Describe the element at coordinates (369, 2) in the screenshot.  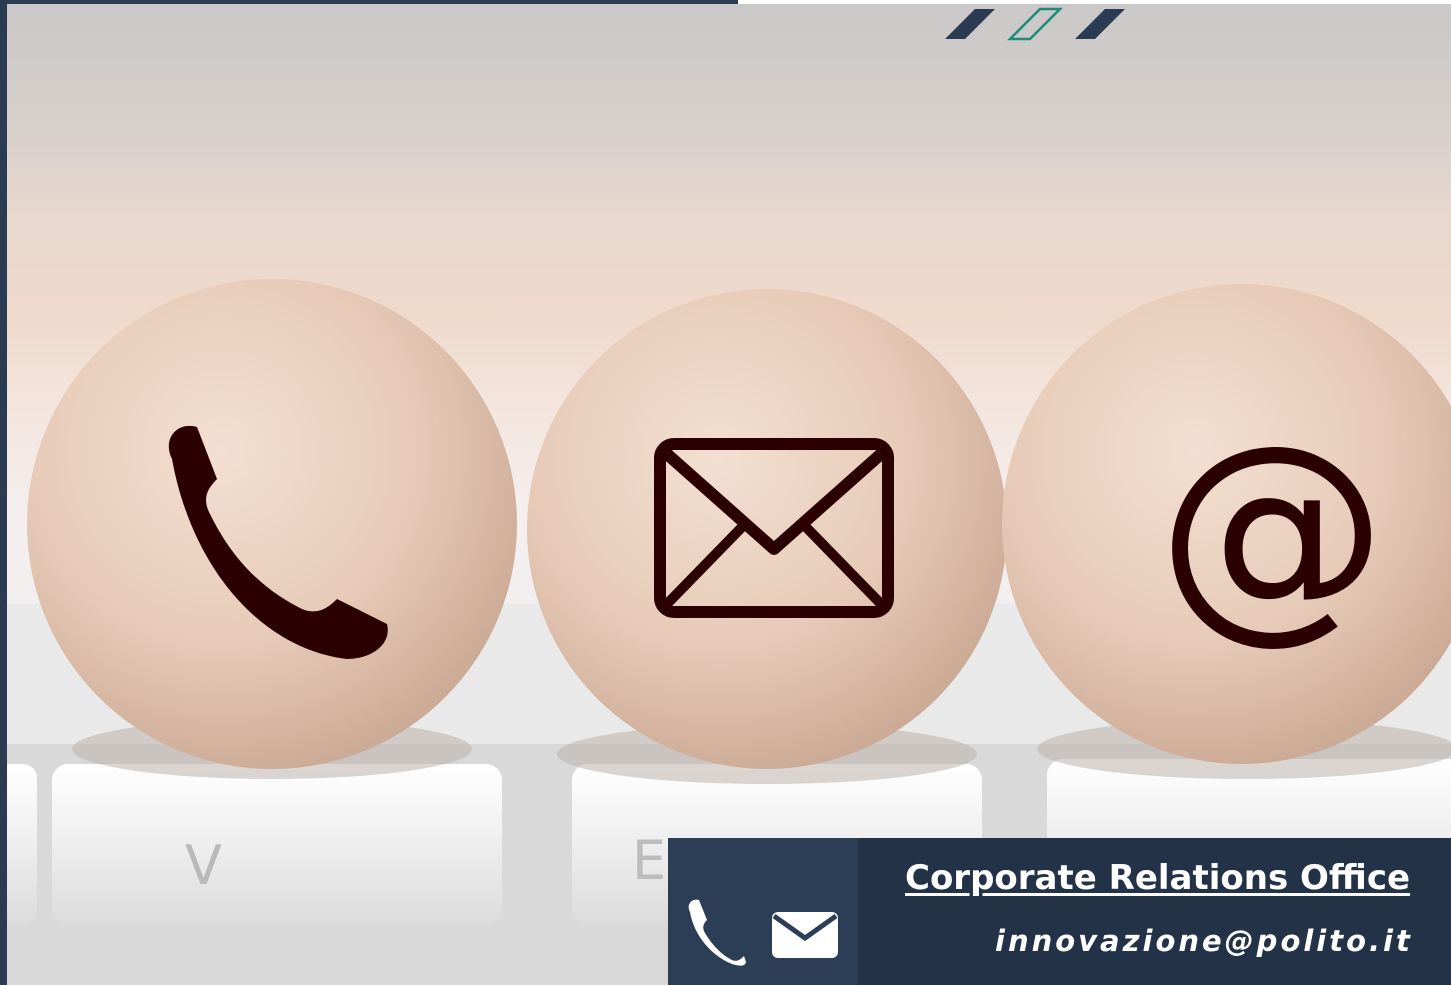
I see `top-accent-bar` at that location.